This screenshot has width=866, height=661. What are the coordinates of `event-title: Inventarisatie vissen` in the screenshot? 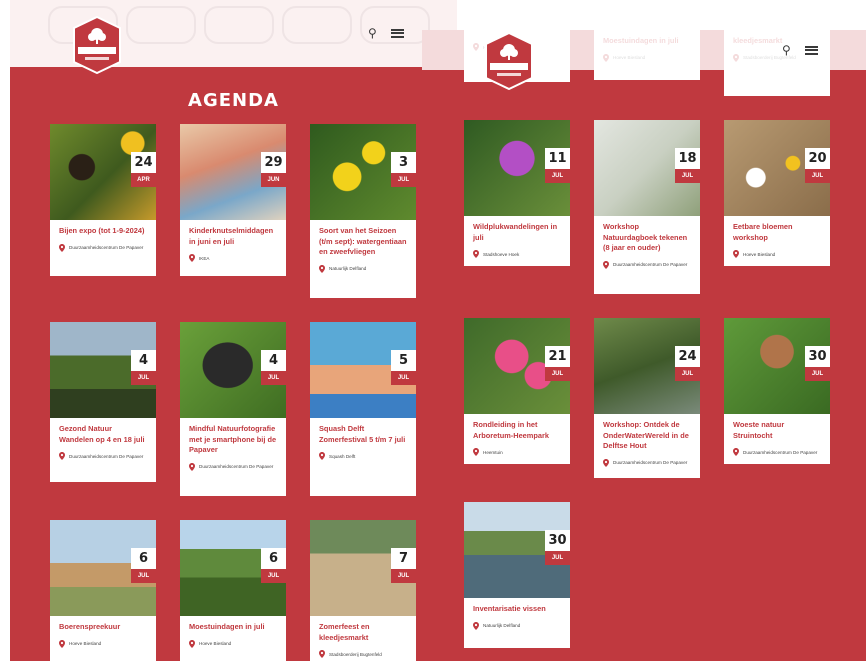 It's located at (517, 609).